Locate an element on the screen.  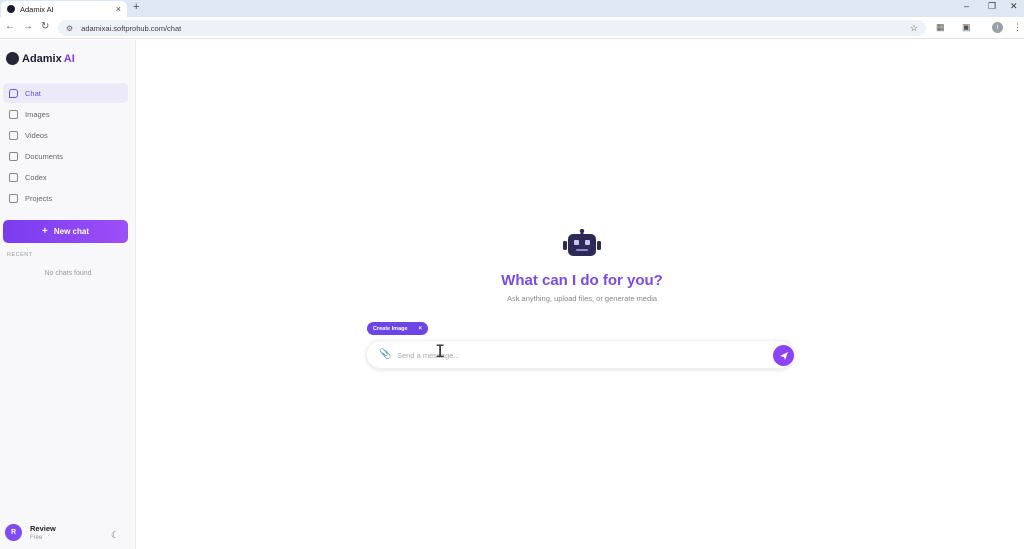
sidebar-item-label: Projects is located at coordinates (39, 198).